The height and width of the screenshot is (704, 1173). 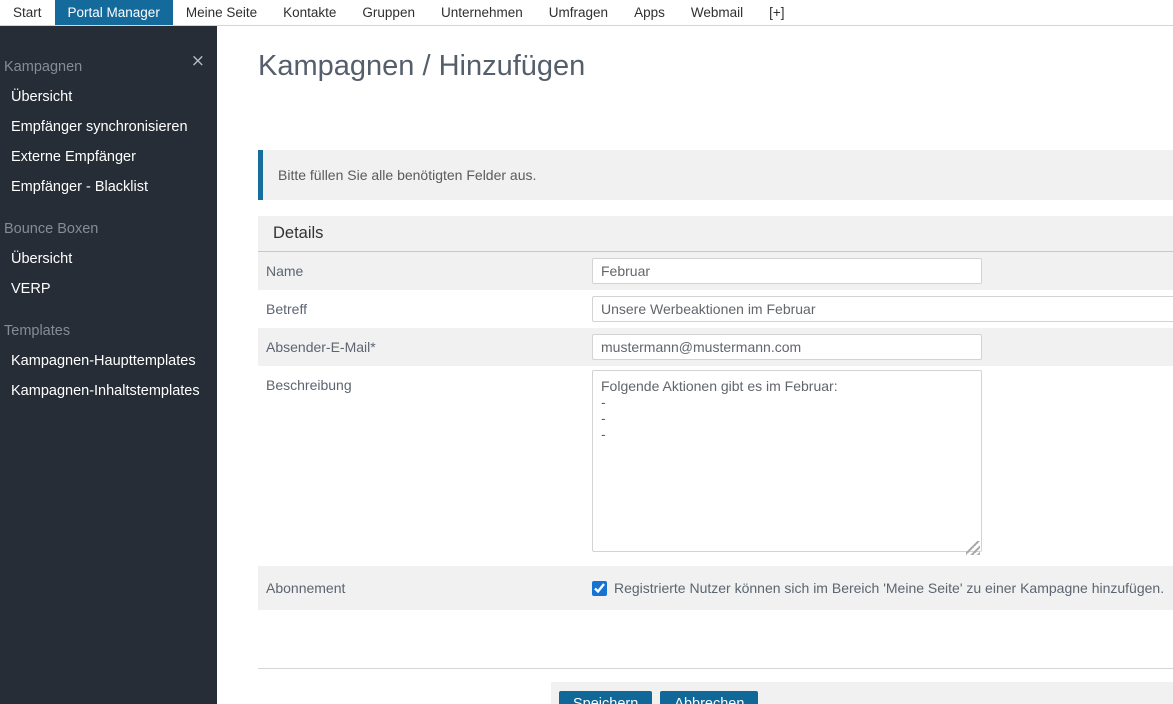 I want to click on nav-tab-portal-manager: Portal Manager, so click(x=113, y=12).